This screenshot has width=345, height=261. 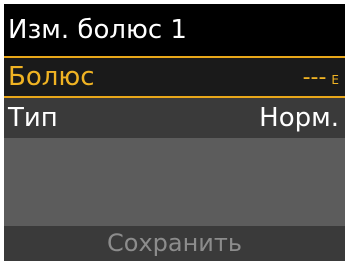 What do you see at coordinates (33, 118) in the screenshot?
I see `menu-item-type-label: Тип` at bounding box center [33, 118].